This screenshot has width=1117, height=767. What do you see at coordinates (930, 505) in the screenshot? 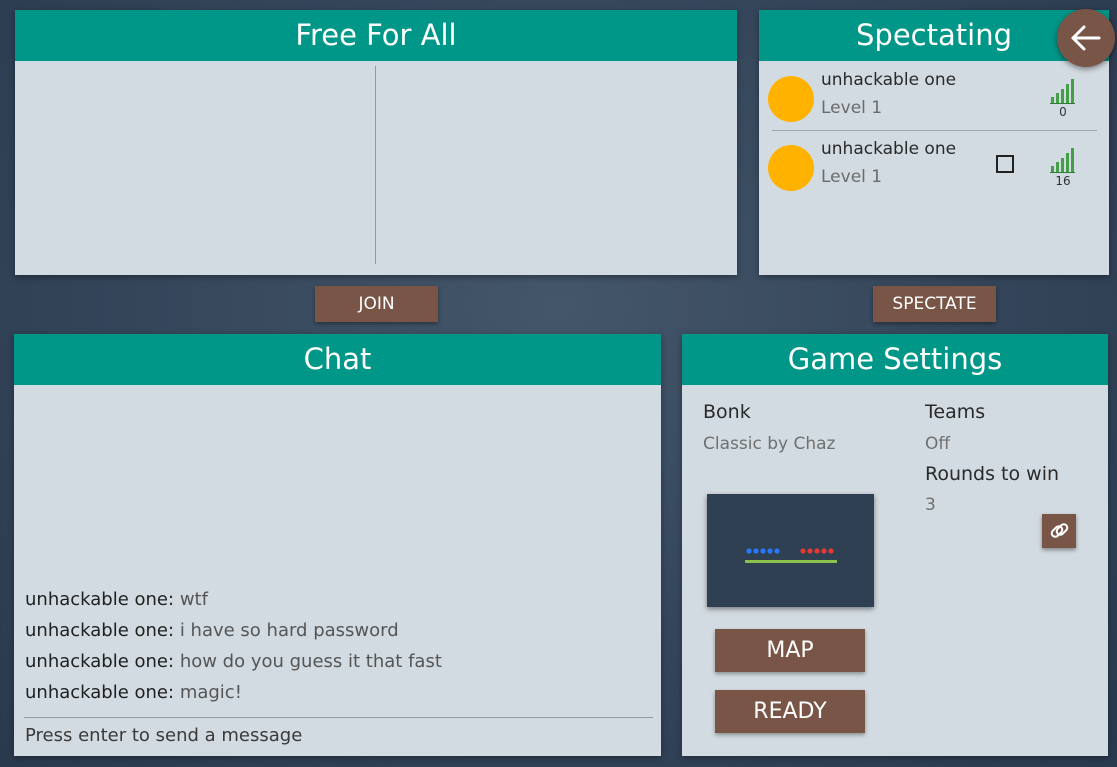
I see `rounds-value: 3` at bounding box center [930, 505].